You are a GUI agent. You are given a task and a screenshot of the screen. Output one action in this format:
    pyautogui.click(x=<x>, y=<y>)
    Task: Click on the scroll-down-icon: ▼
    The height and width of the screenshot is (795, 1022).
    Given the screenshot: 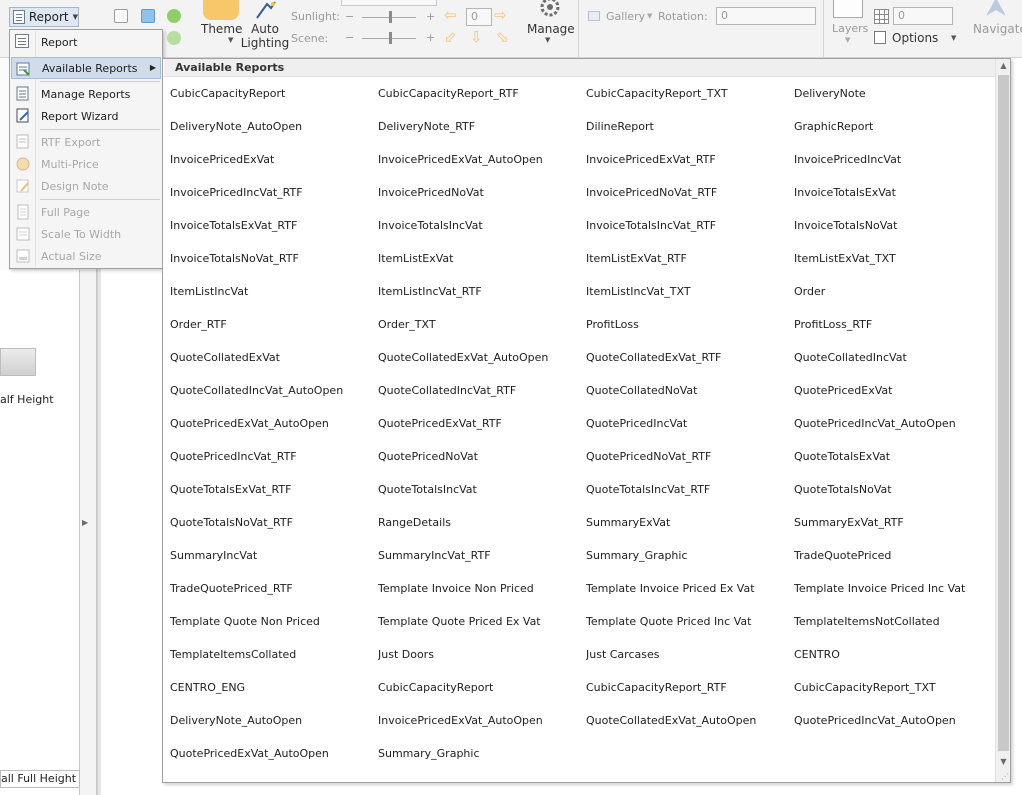 What is the action you would take?
    pyautogui.click(x=1003, y=761)
    